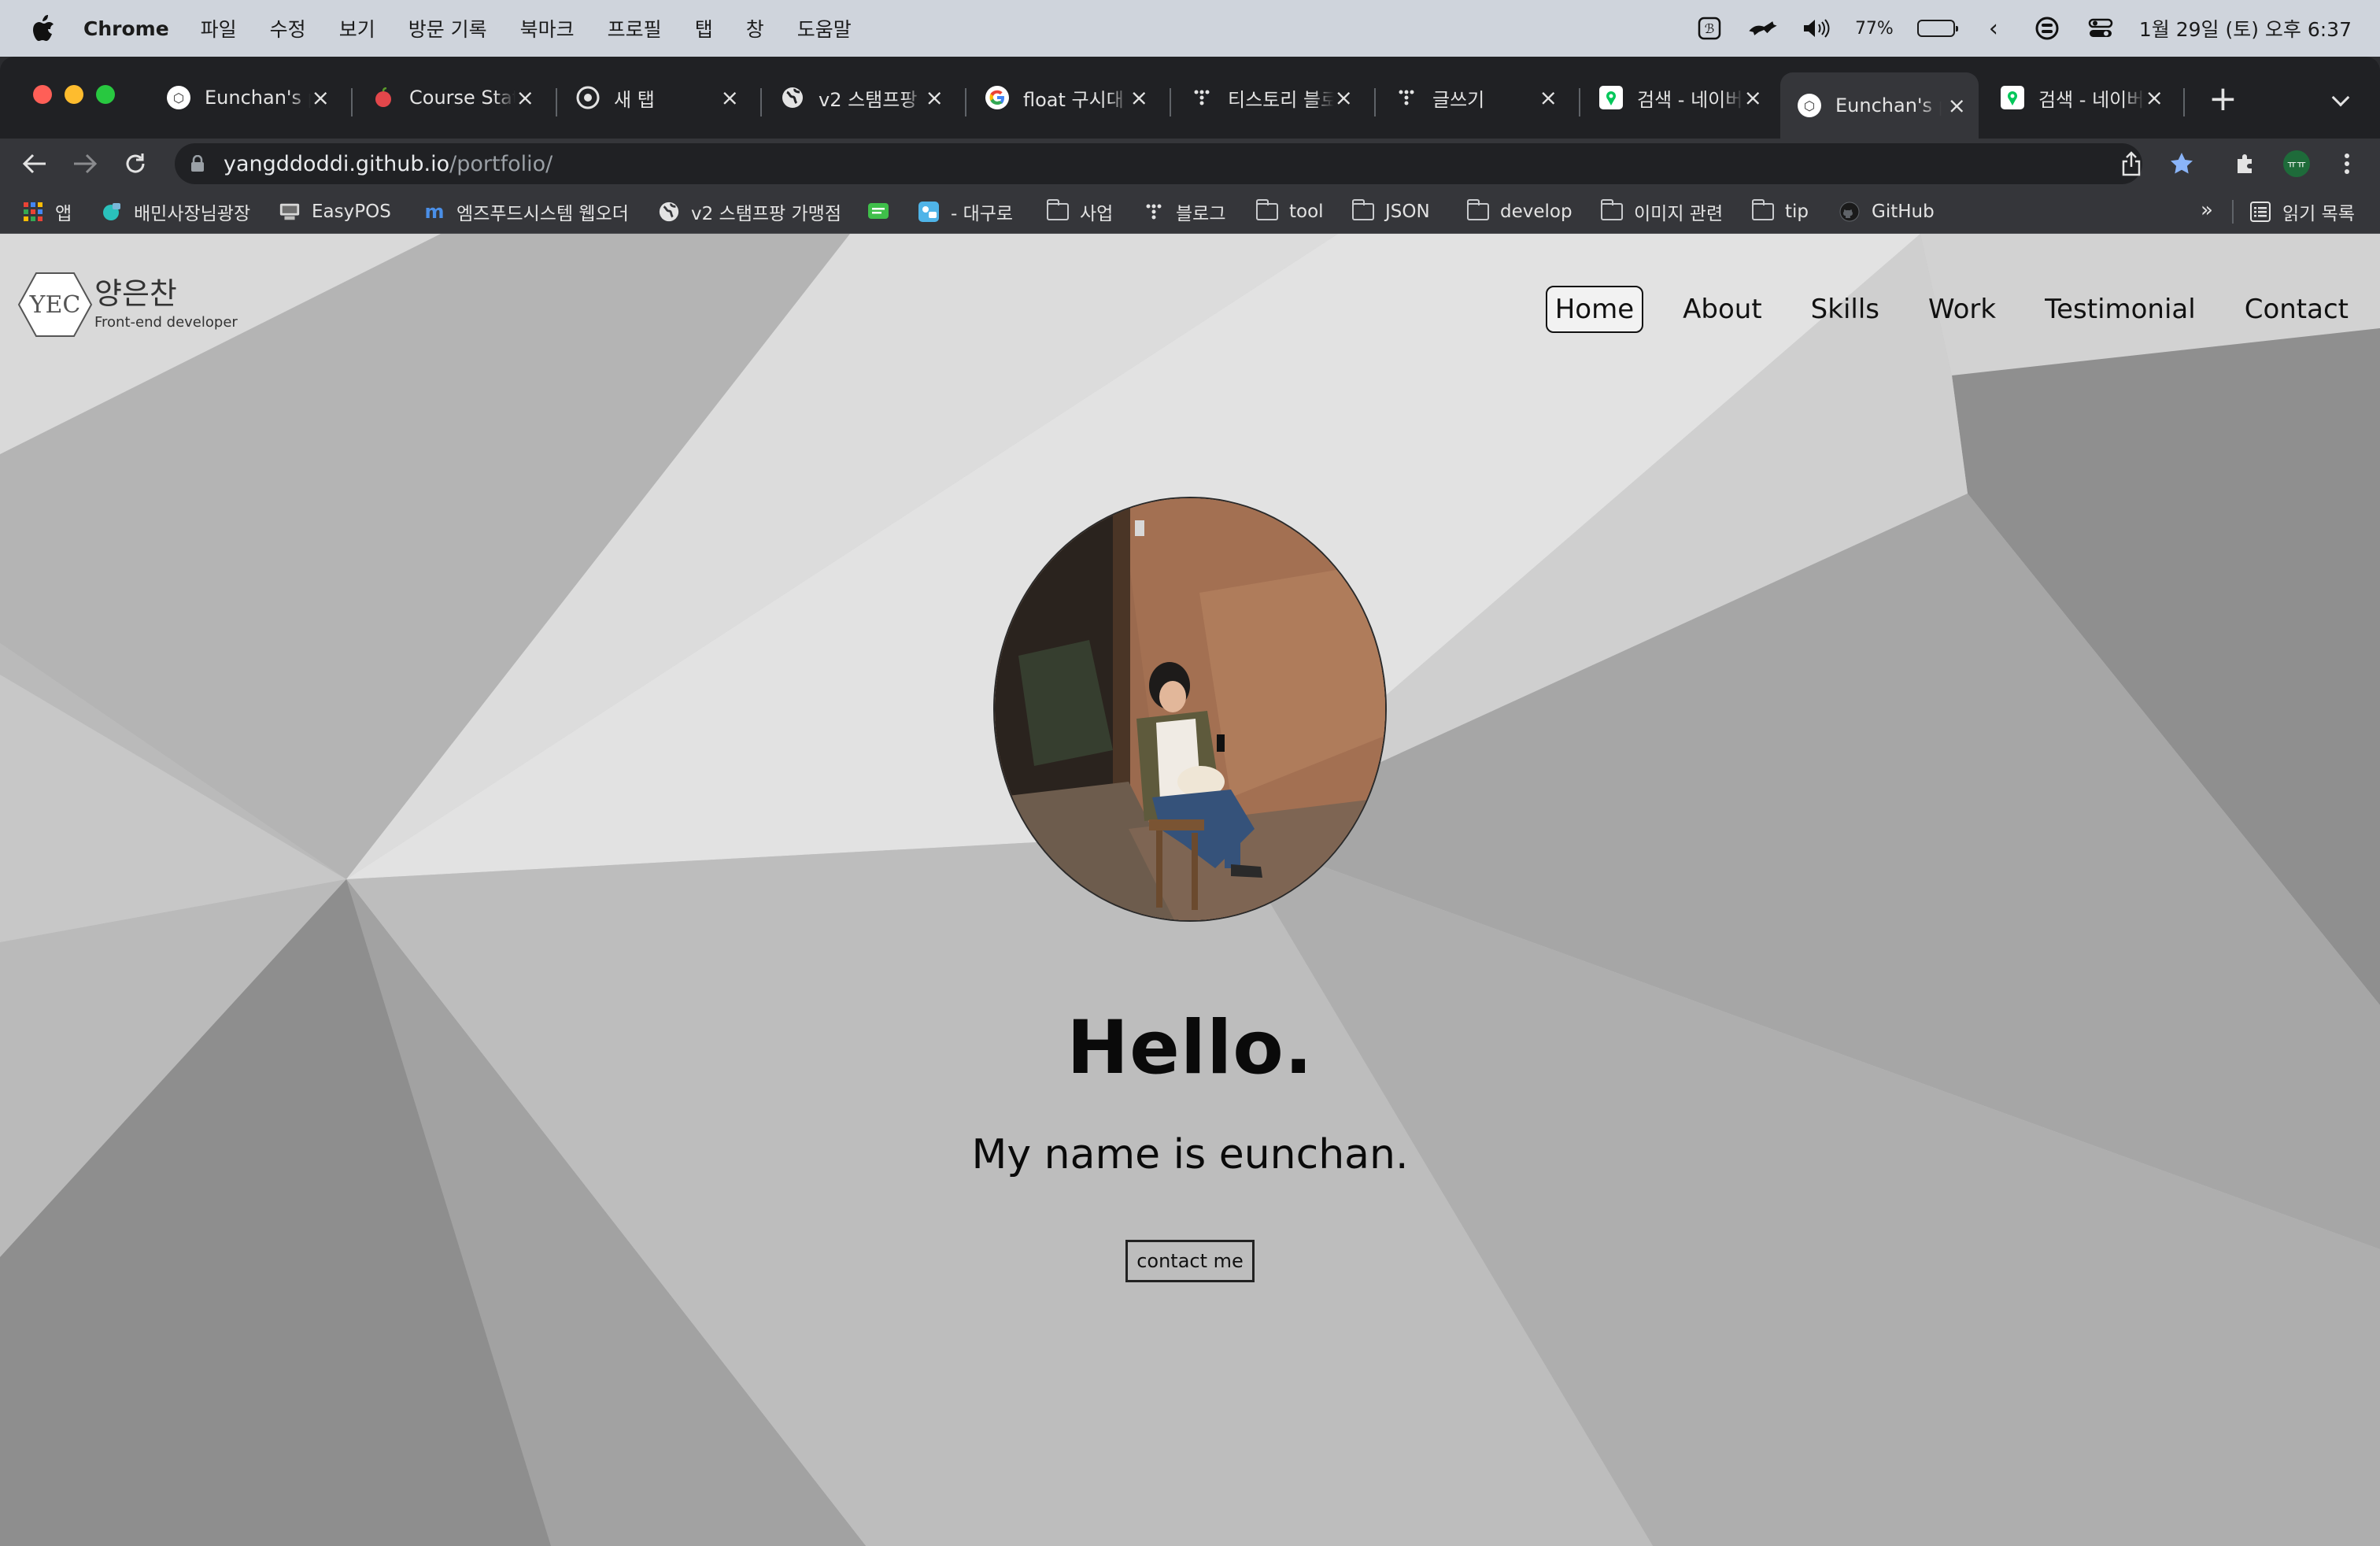 This screenshot has width=2380, height=1546. What do you see at coordinates (2296, 163) in the screenshot?
I see `profile-avatar-icon: ㅠㅠ` at bounding box center [2296, 163].